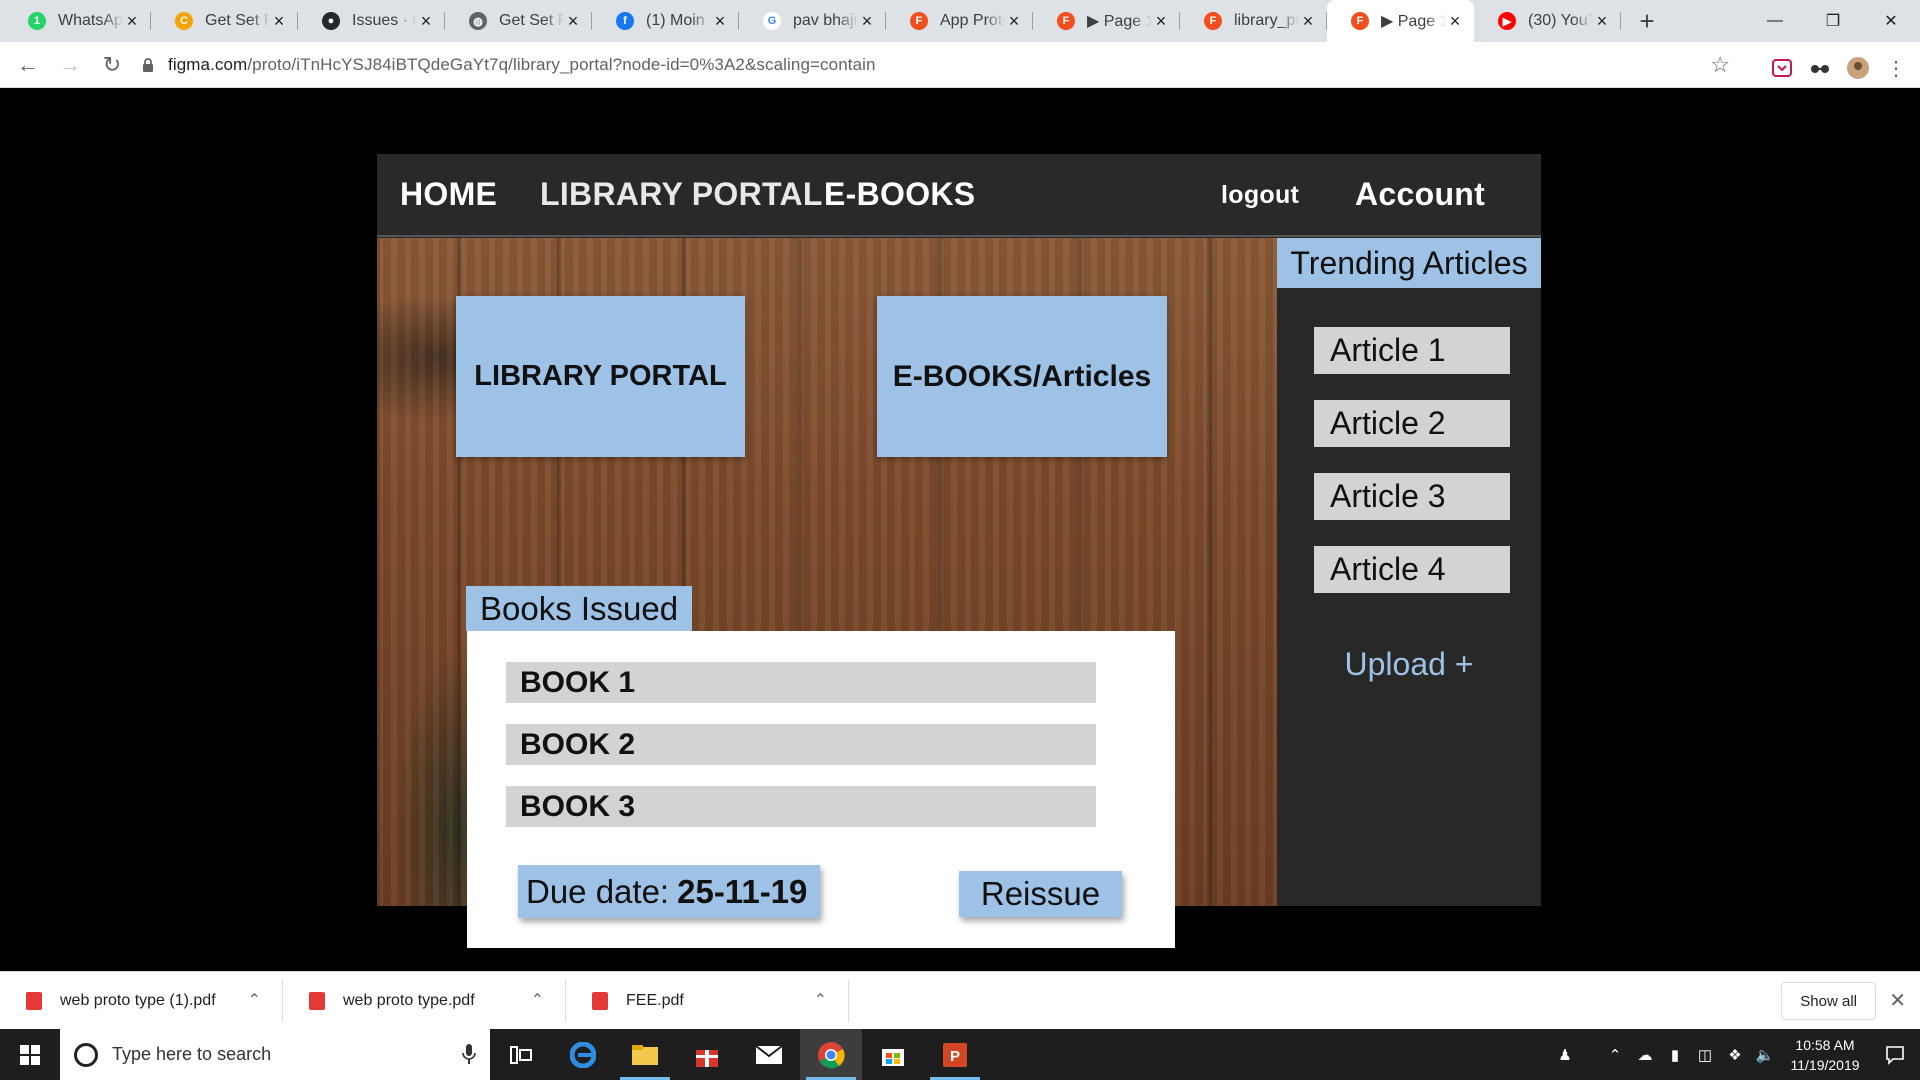 This screenshot has width=1920, height=1080. What do you see at coordinates (518, 21) in the screenshot?
I see `browser-tab: ◍ Get Set FC×` at bounding box center [518, 21].